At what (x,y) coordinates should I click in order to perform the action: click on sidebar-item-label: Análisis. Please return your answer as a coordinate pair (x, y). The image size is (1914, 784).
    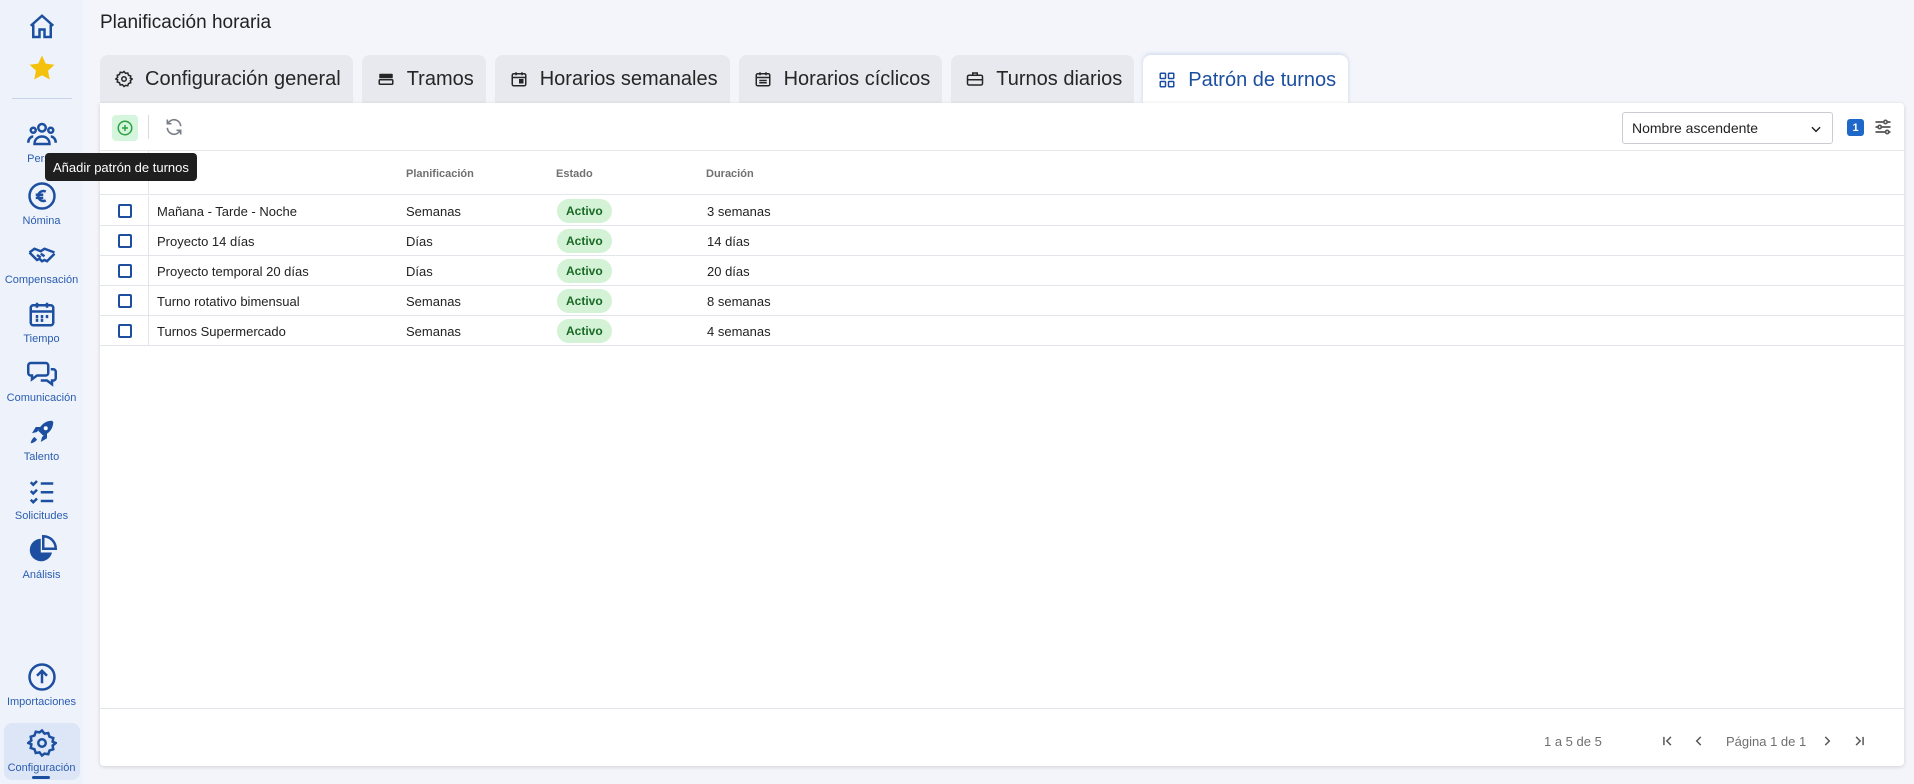
    Looking at the image, I should click on (41, 575).